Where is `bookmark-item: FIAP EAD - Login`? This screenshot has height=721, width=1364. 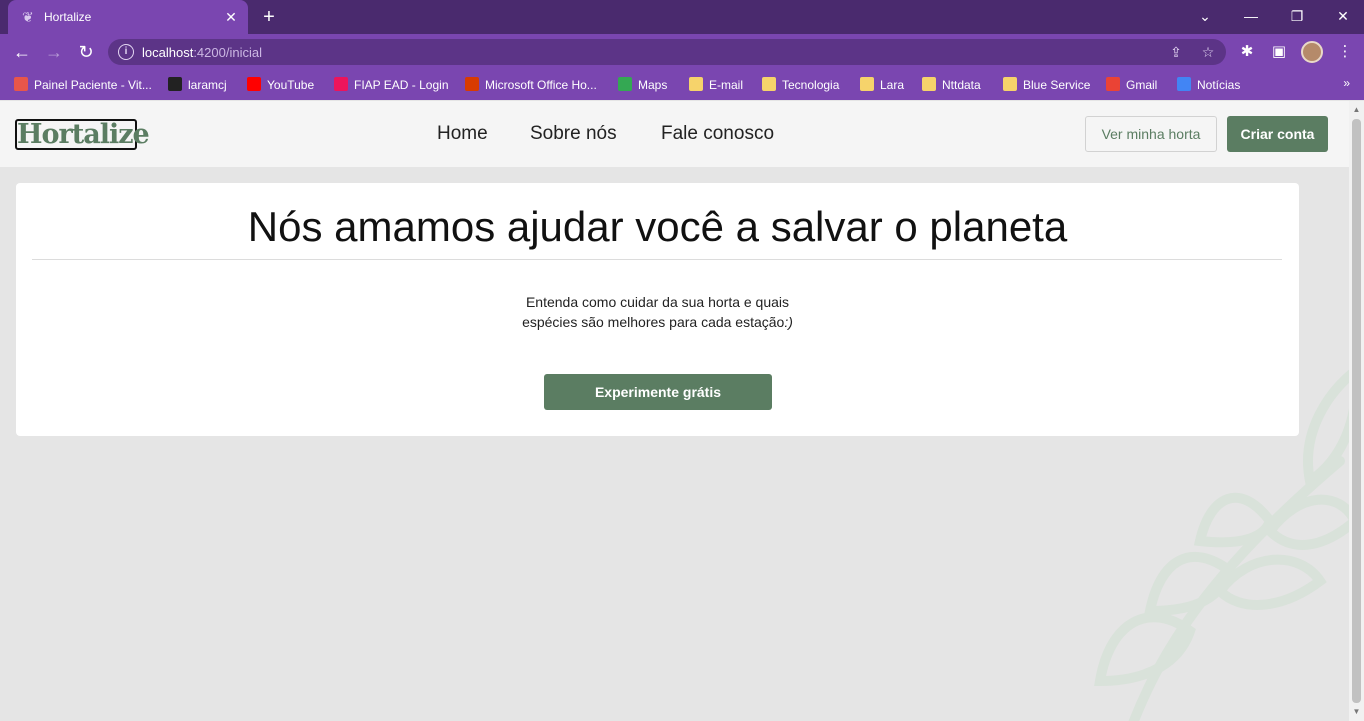
bookmark-item: FIAP EAD - Login is located at coordinates (391, 85).